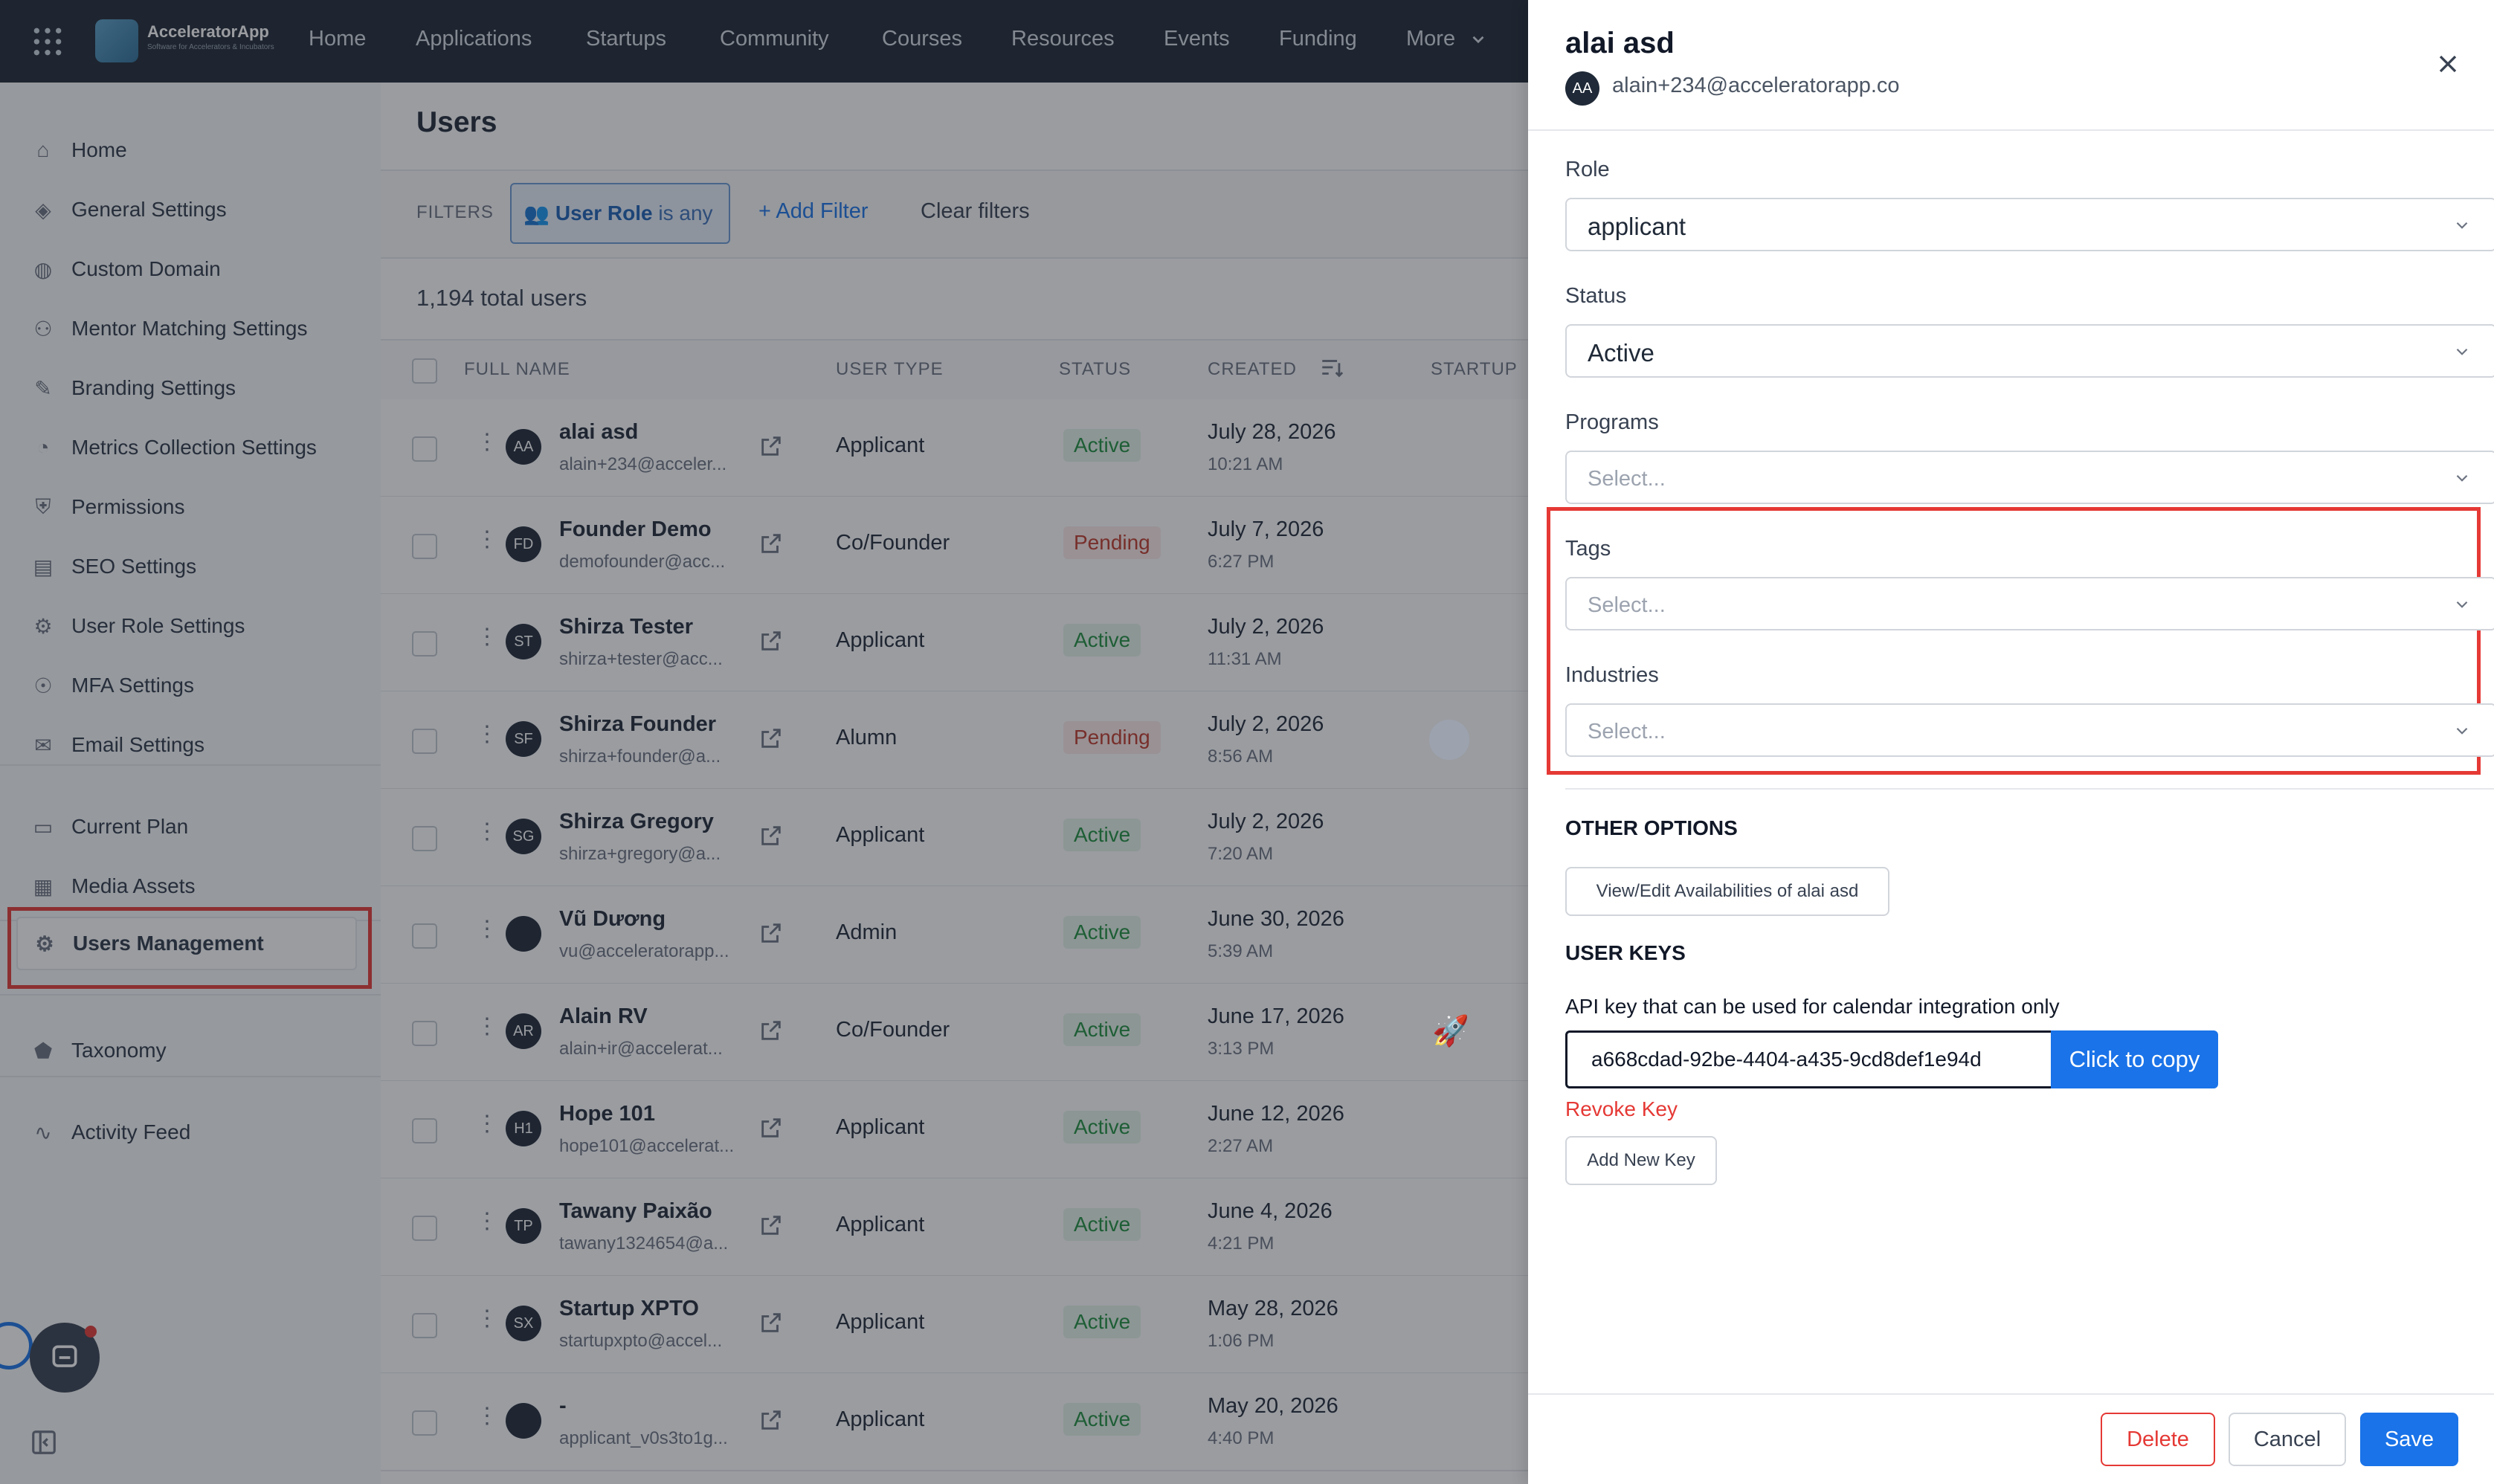  What do you see at coordinates (1727, 891) in the screenshot?
I see `view-edit-availabilities-button: View/Edit Availabilities of alai asd` at bounding box center [1727, 891].